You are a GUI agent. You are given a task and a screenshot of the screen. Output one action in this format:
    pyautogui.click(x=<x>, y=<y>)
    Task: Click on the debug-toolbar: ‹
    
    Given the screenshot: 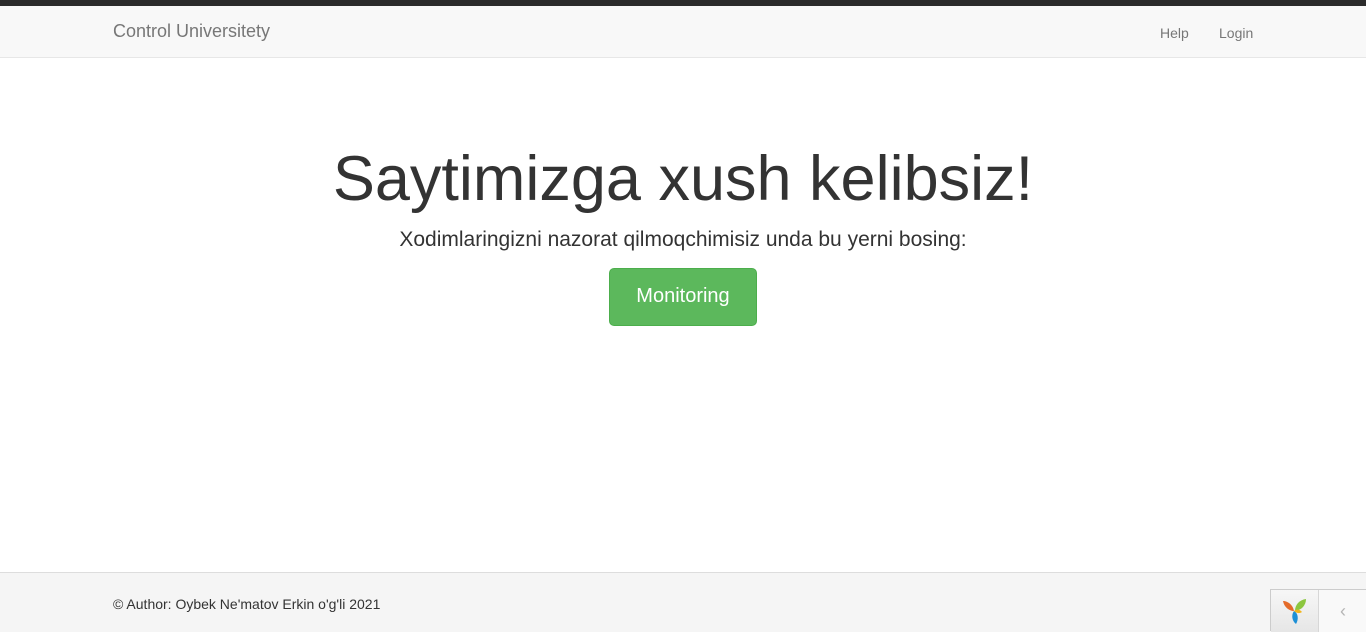 What is the action you would take?
    pyautogui.click(x=1318, y=610)
    